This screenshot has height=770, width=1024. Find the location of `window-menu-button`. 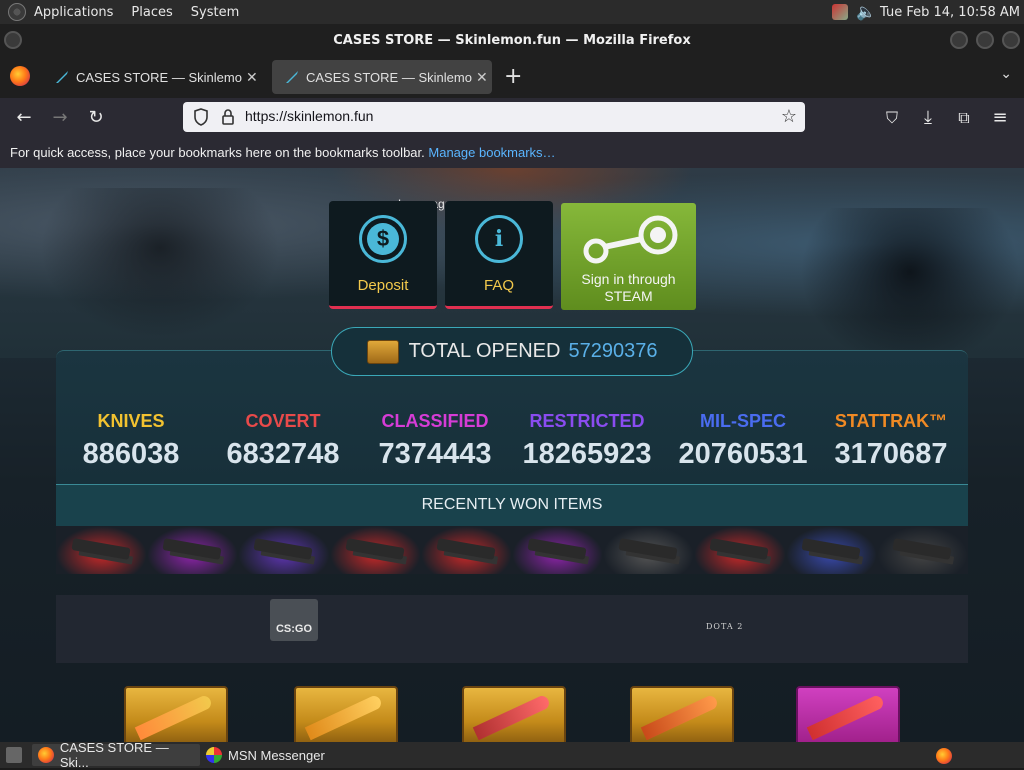

window-menu-button is located at coordinates (13, 40).